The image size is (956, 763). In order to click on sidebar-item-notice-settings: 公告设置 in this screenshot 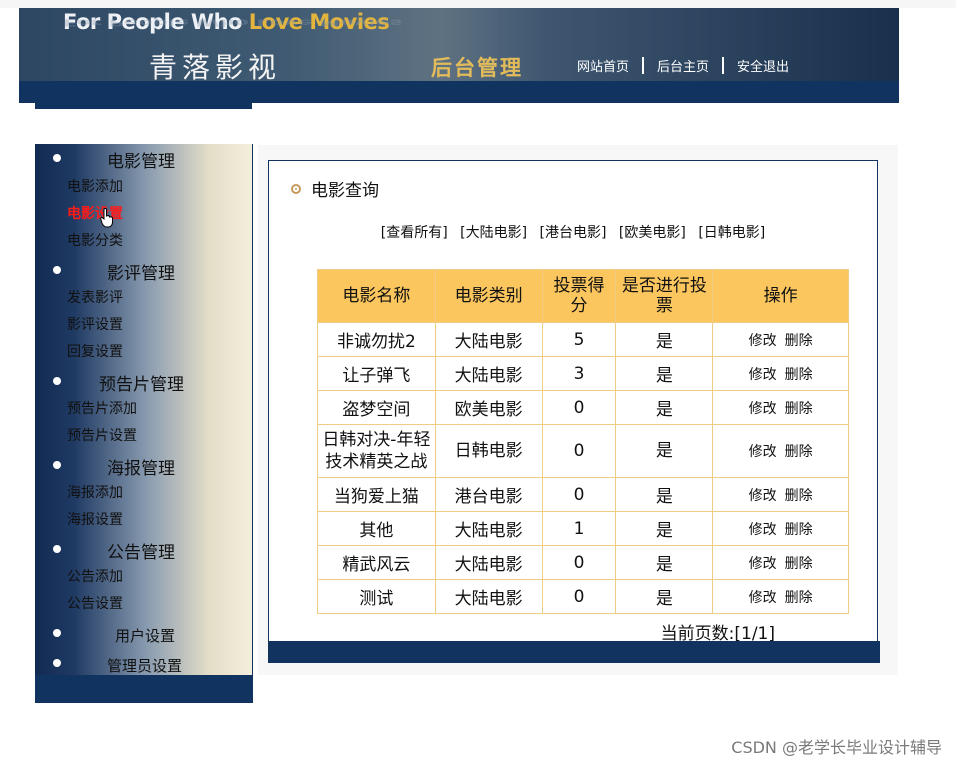, I will do `click(95, 603)`.